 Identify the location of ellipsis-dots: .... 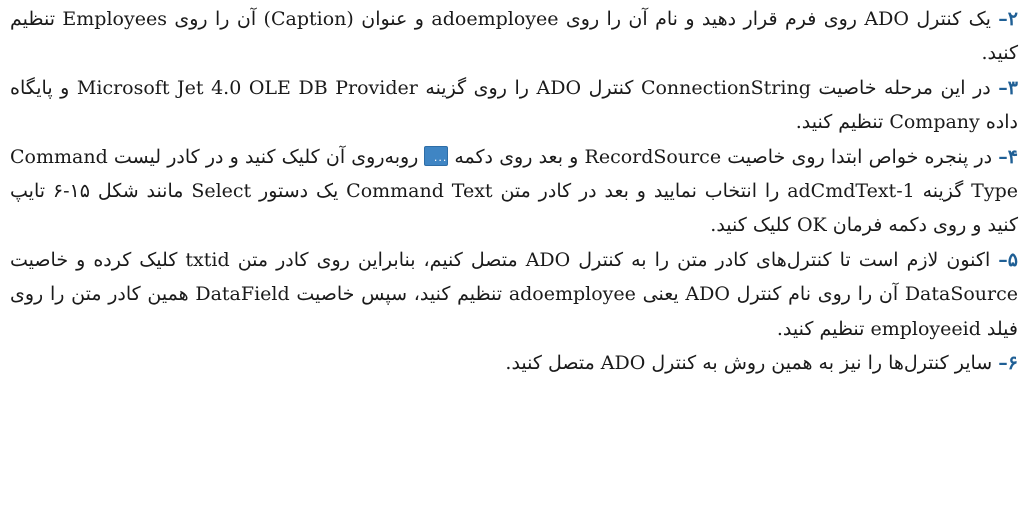
(440, 157).